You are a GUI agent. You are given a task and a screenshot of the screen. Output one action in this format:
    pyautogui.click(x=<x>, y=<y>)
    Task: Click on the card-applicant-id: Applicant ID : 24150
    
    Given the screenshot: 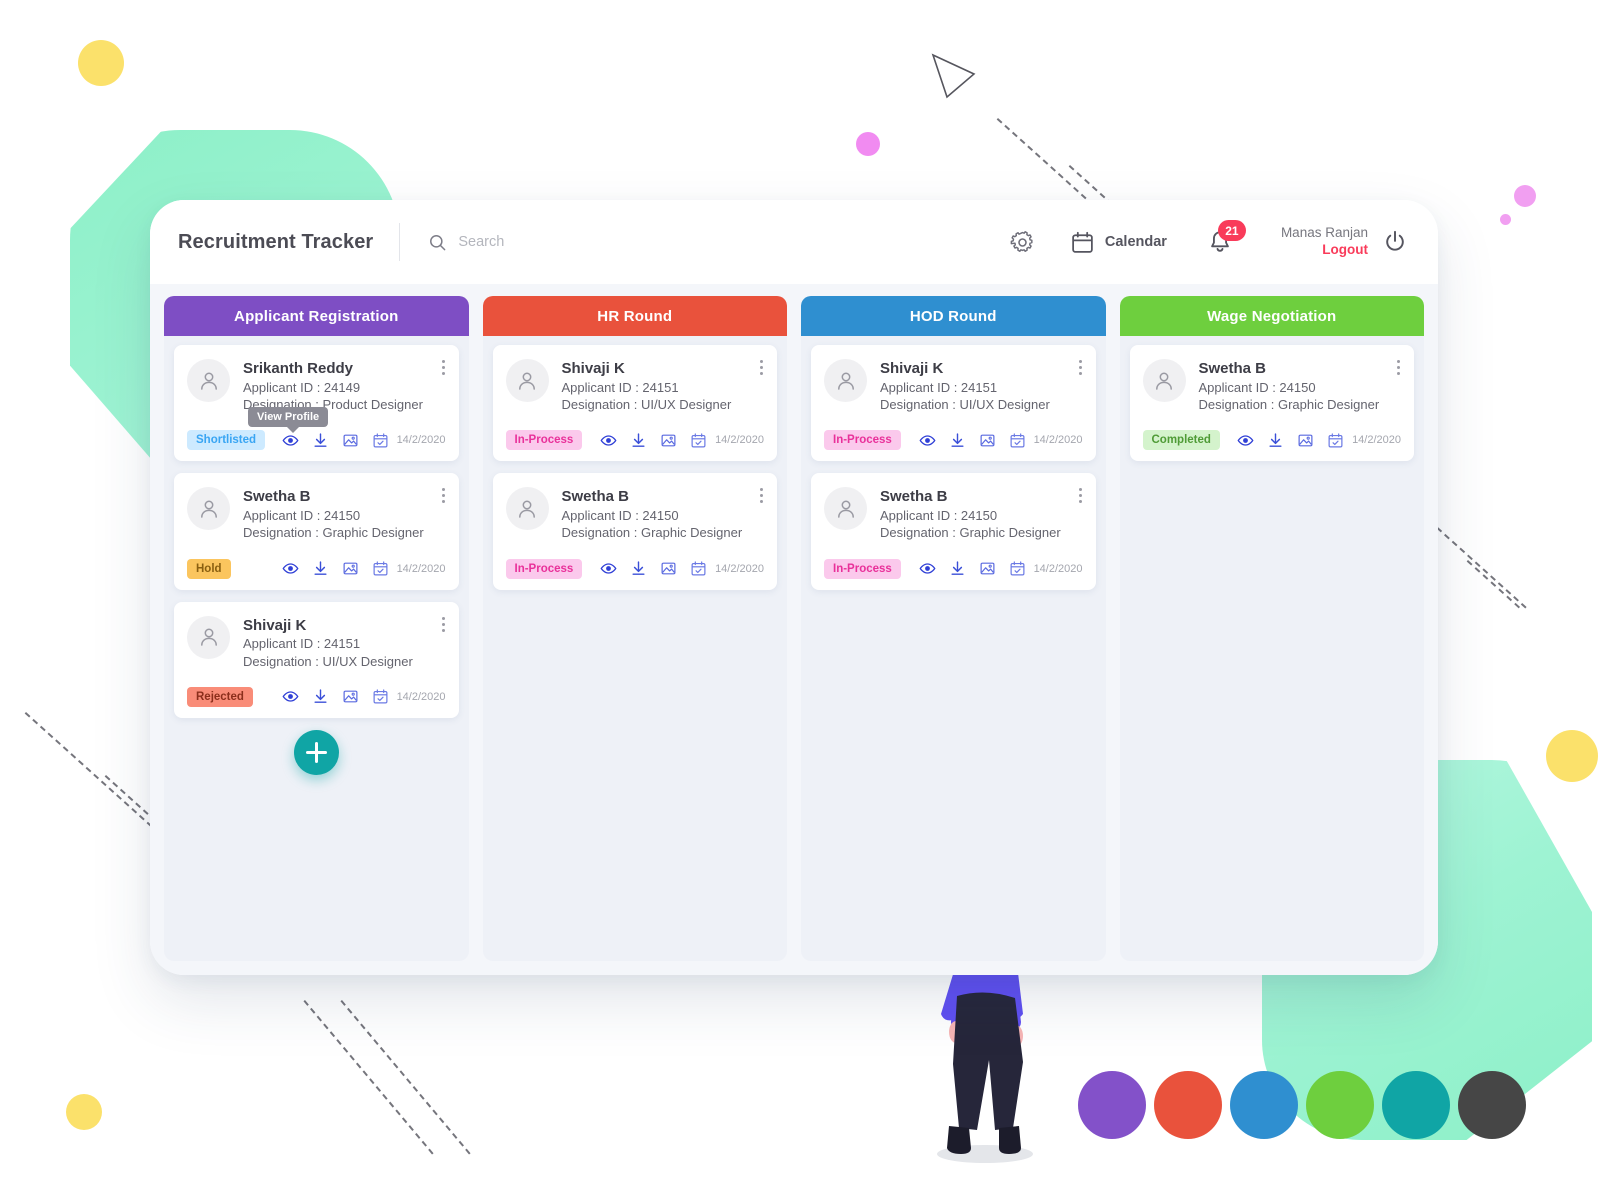 What is the action you would take?
    pyautogui.click(x=620, y=516)
    